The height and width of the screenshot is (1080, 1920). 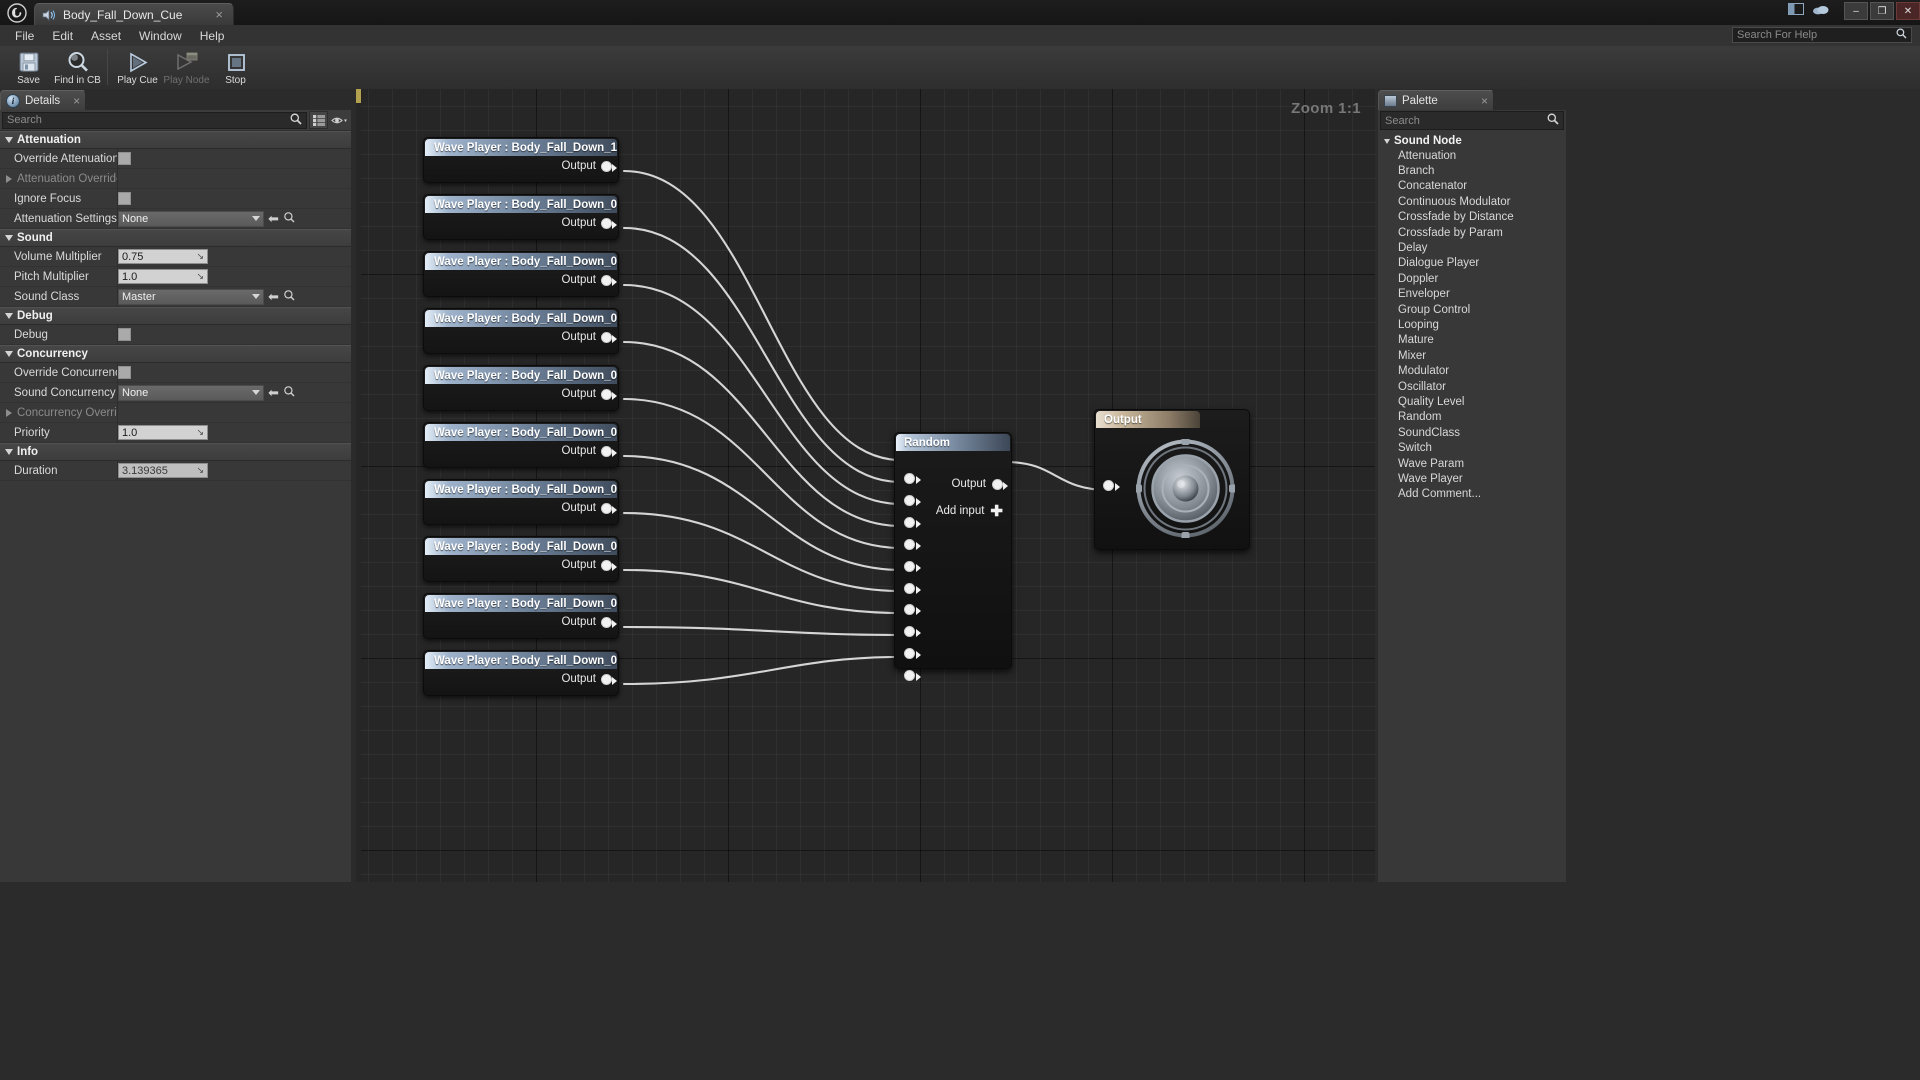 What do you see at coordinates (28, 67) in the screenshot?
I see `save-button: Save` at bounding box center [28, 67].